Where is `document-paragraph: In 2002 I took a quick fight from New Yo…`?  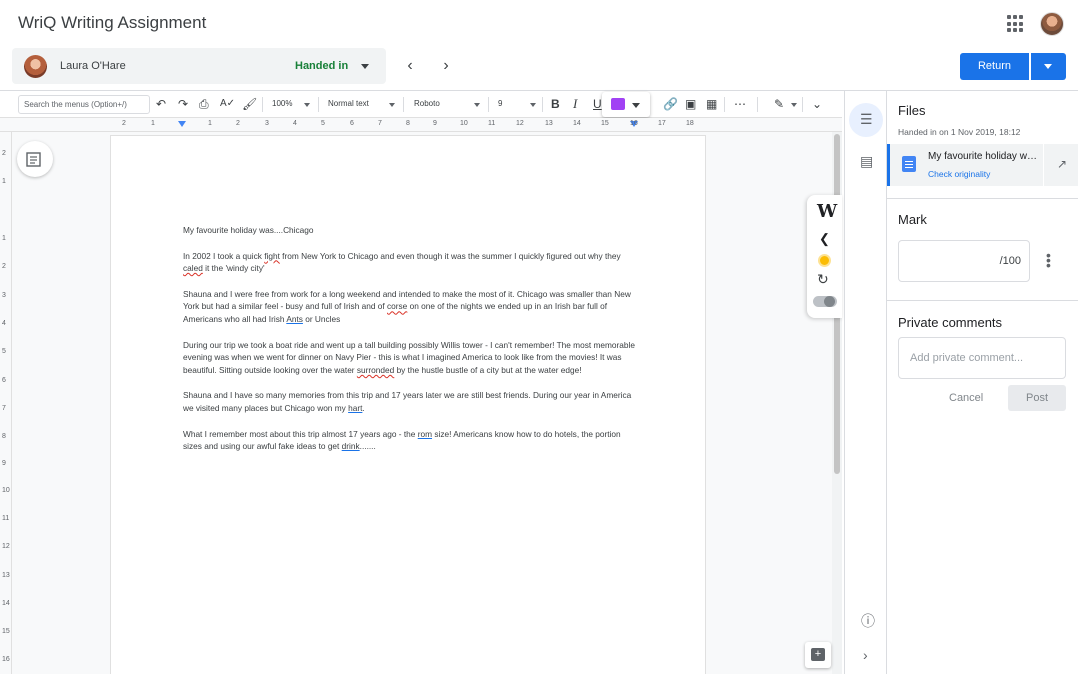
document-paragraph: In 2002 I took a quick fight from New Yo… is located at coordinates (402, 262).